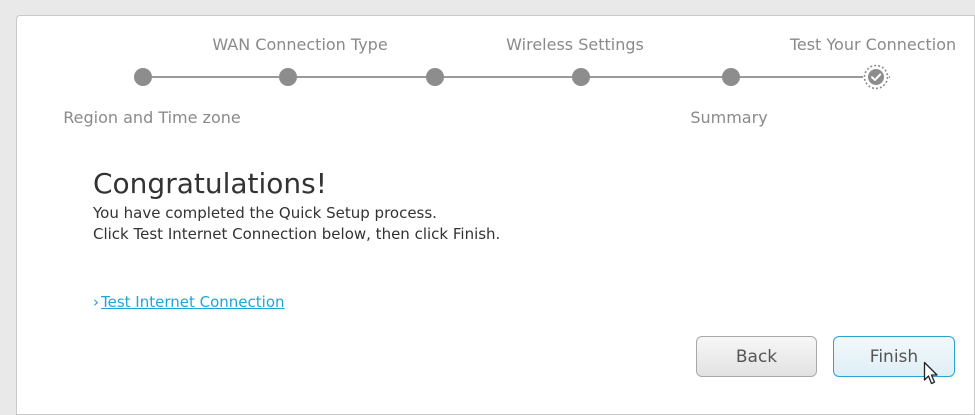 This screenshot has width=975, height=415. Describe the element at coordinates (873, 44) in the screenshot. I see `step-label-test-your-connection: Test Your Connection` at that location.